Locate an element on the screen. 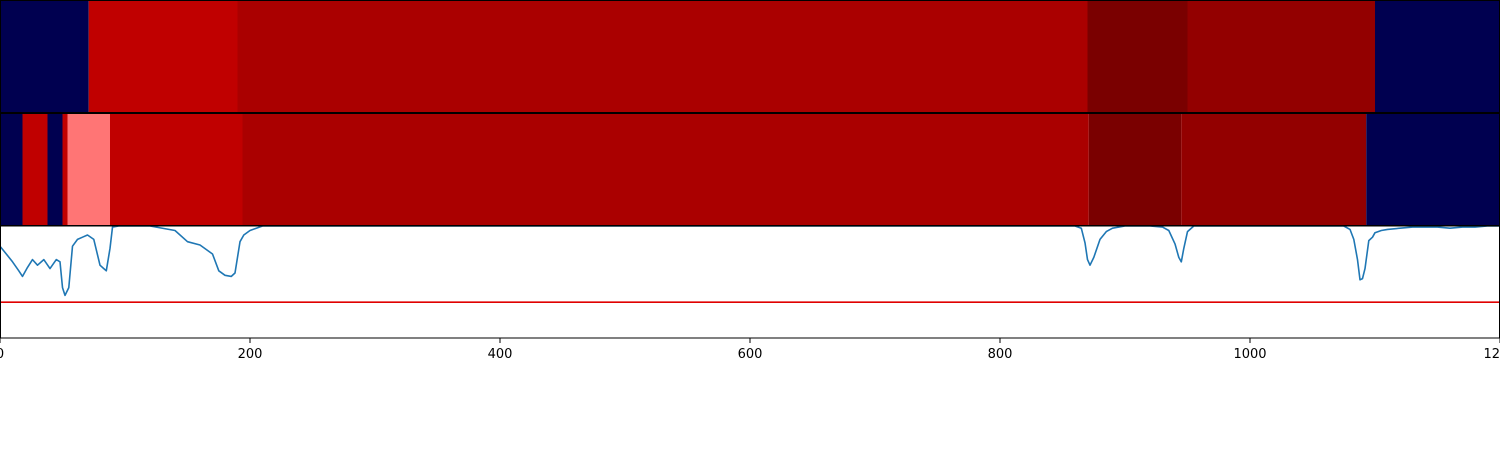 Image resolution: width=1500 pixels, height=450 pixels. x-tick-label-400: 400 is located at coordinates (500, 354).